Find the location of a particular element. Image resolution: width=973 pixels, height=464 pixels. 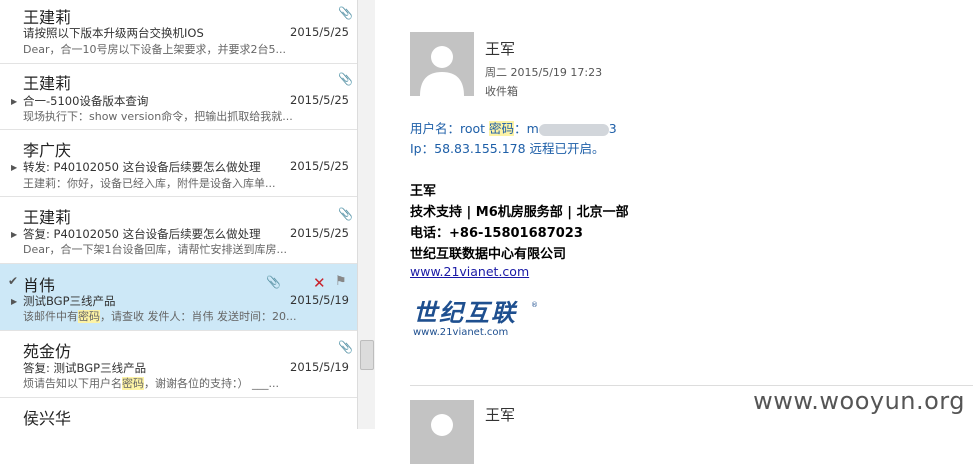

reading-folder: 收件箱 is located at coordinates (501, 91).